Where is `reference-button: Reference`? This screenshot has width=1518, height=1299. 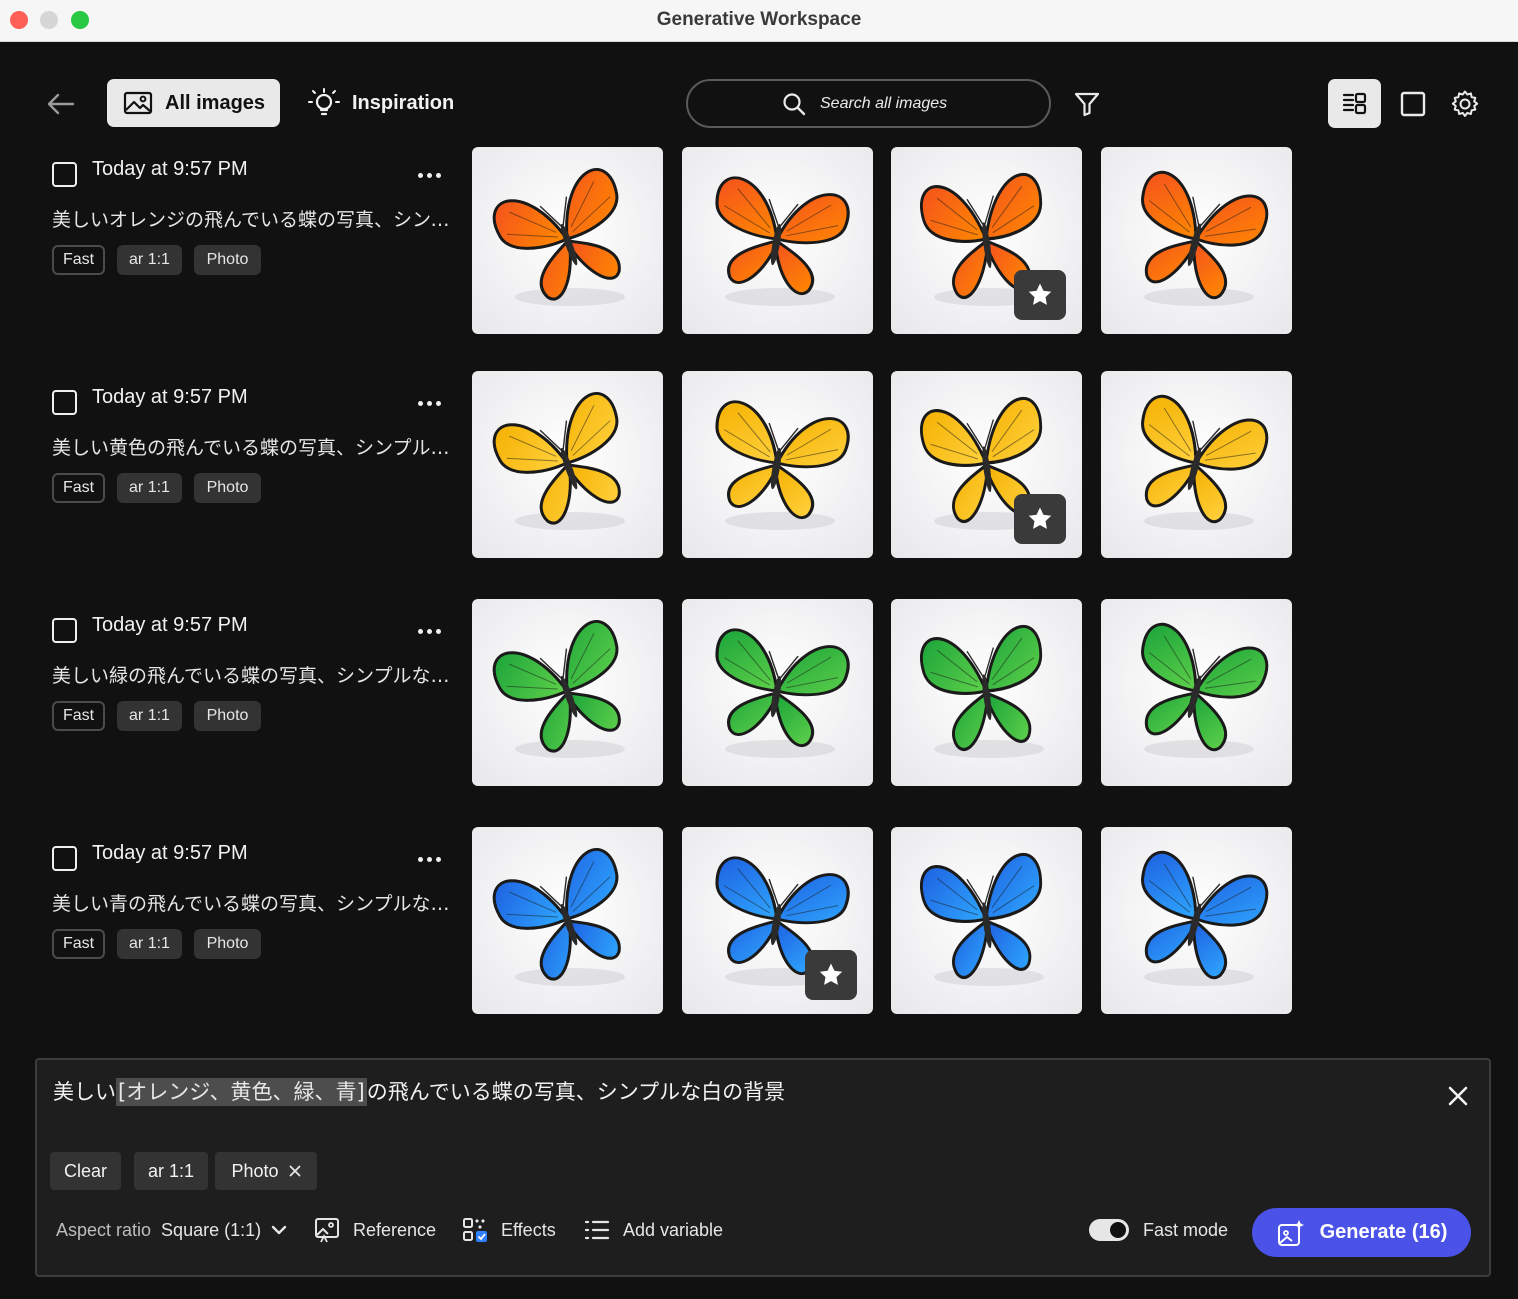 reference-button: Reference is located at coordinates (374, 1230).